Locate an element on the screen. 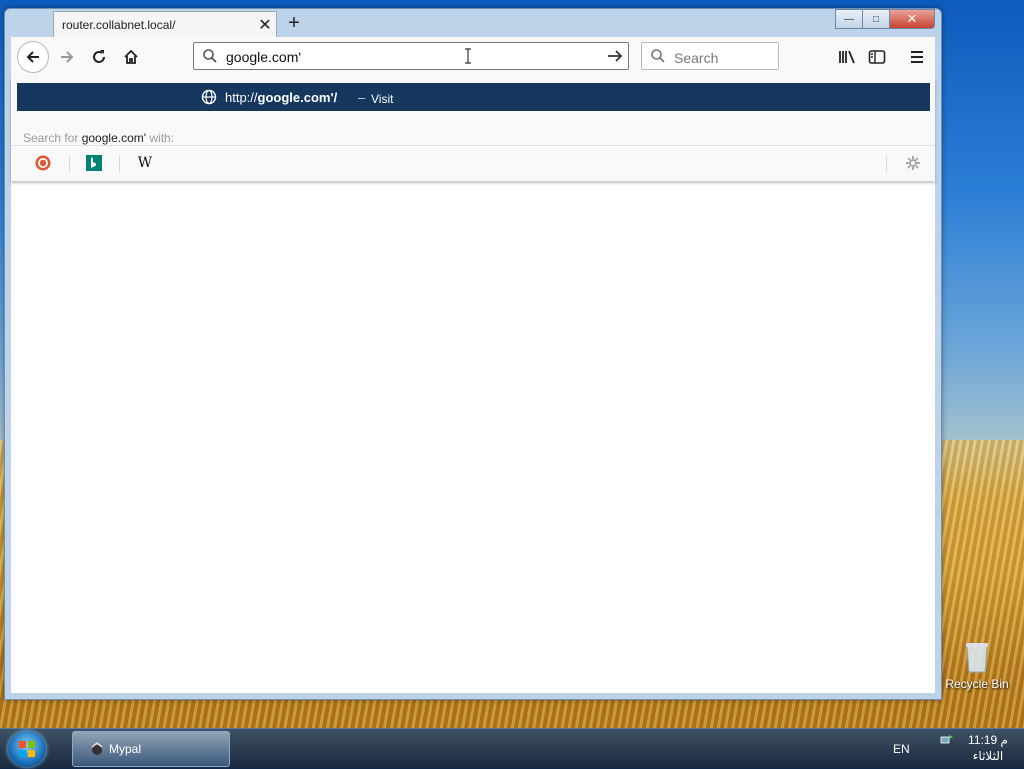 The width and height of the screenshot is (1024, 769). window-controls: — □ ✕ is located at coordinates (885, 19).